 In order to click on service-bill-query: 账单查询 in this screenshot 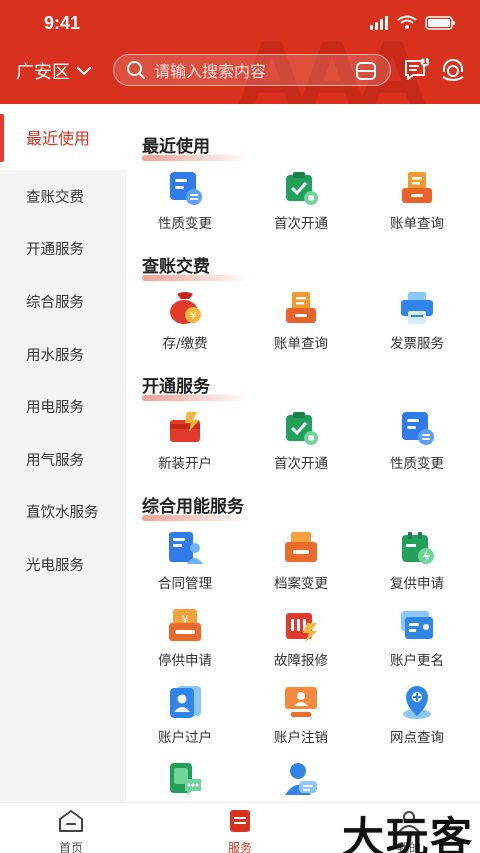, I will do `click(417, 201)`.